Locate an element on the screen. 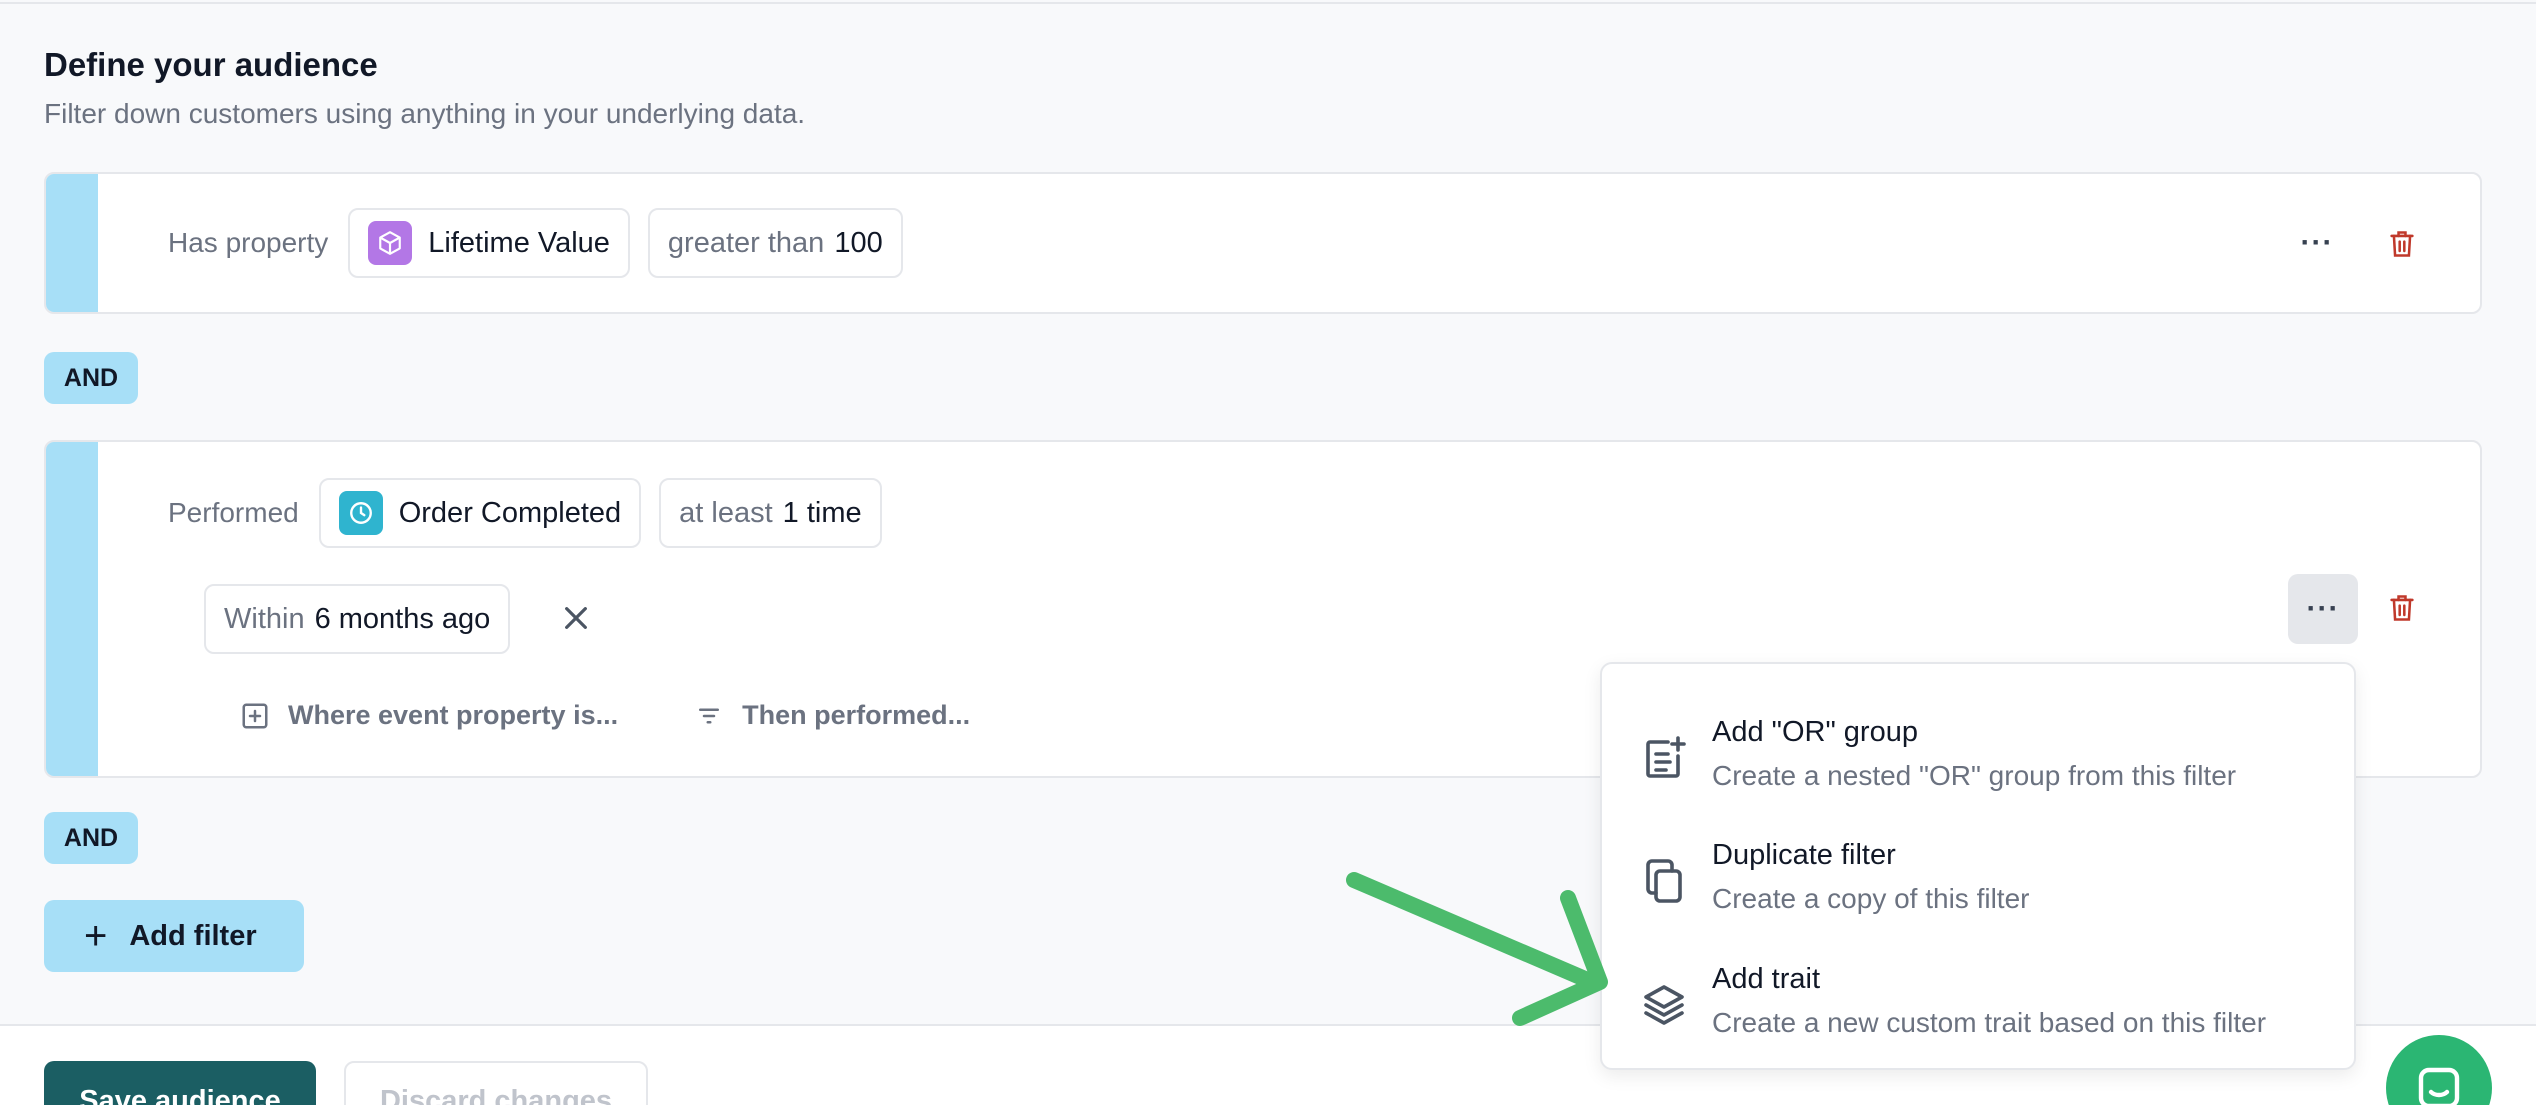  frequency-text: at least is located at coordinates (726, 512).